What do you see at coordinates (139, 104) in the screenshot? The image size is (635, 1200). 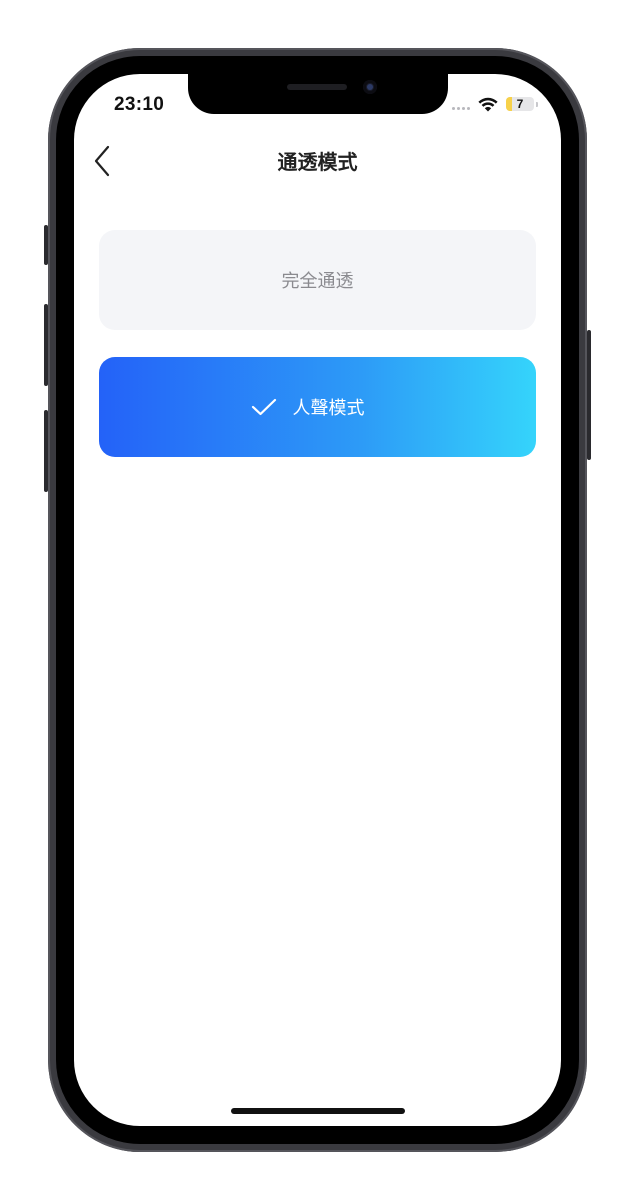 I see `status-time: 23:10` at bounding box center [139, 104].